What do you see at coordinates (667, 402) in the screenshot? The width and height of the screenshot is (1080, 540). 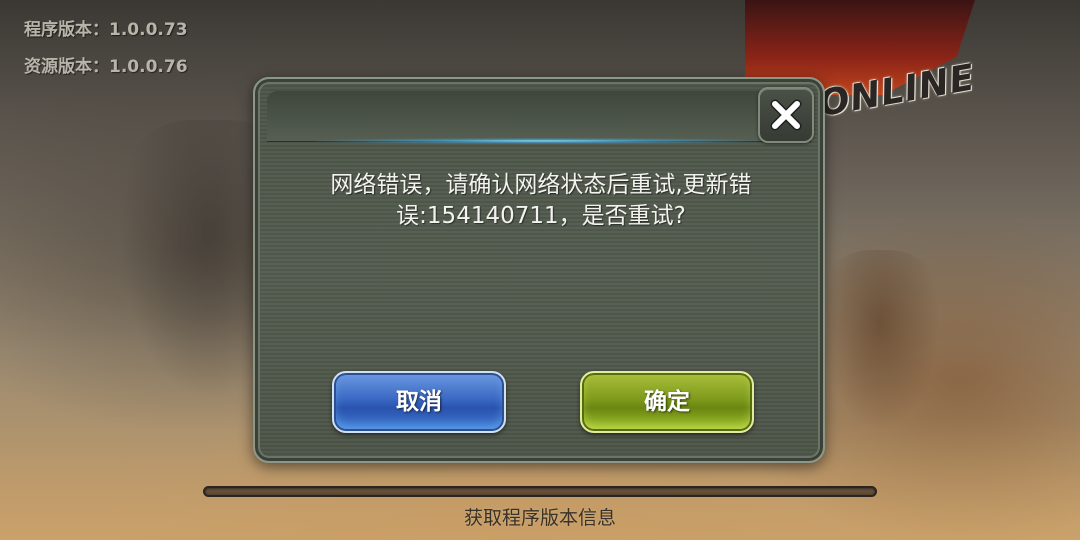 I see `confirm-button: 确定` at bounding box center [667, 402].